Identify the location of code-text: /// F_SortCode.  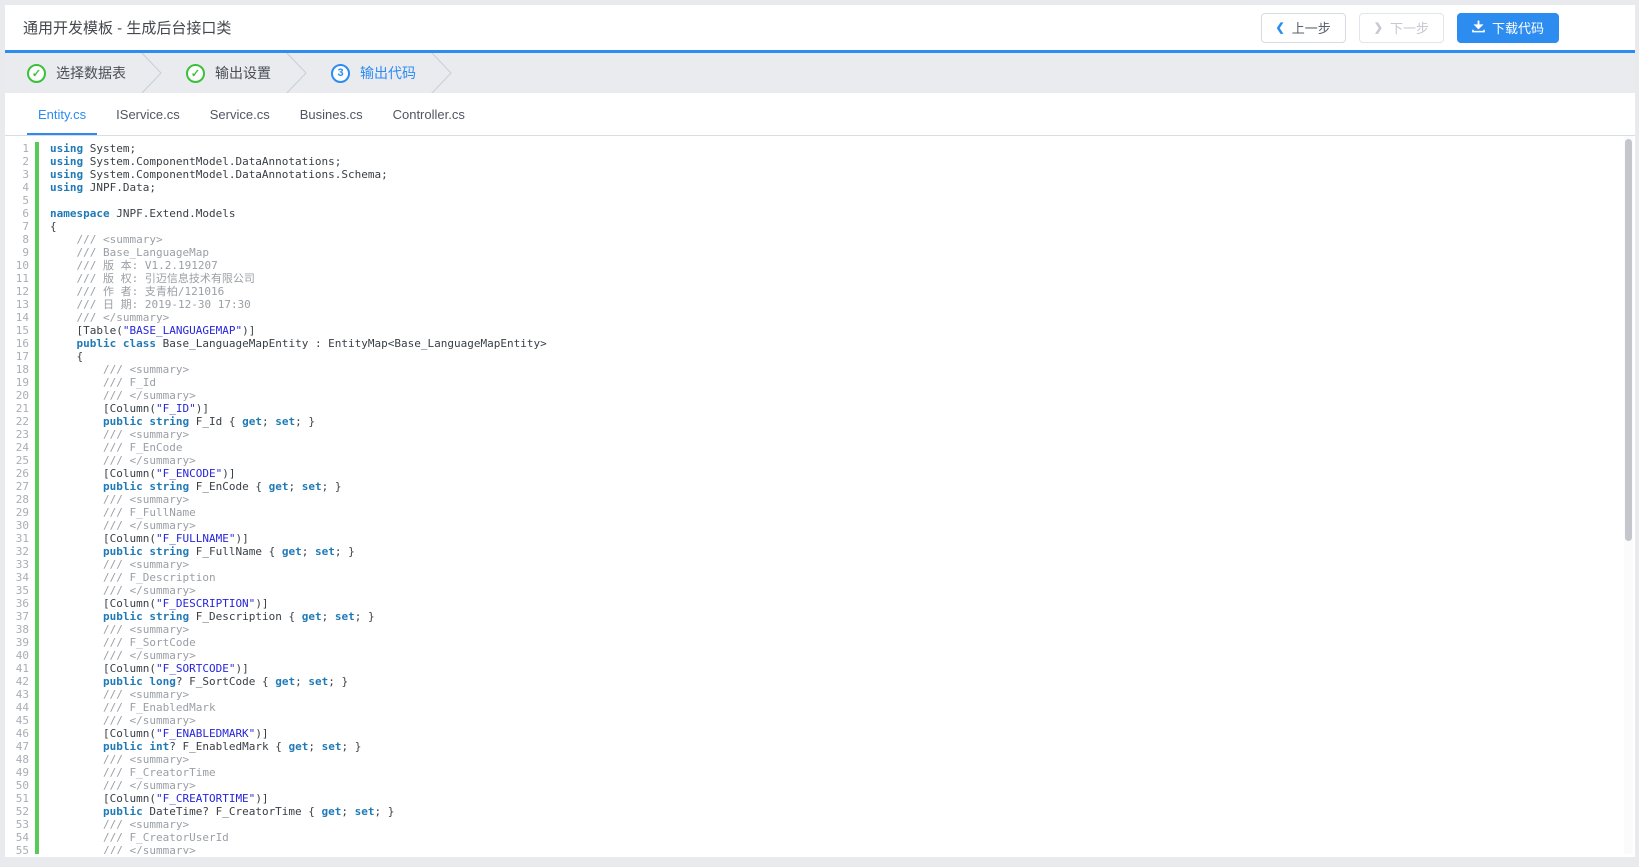
(123, 642).